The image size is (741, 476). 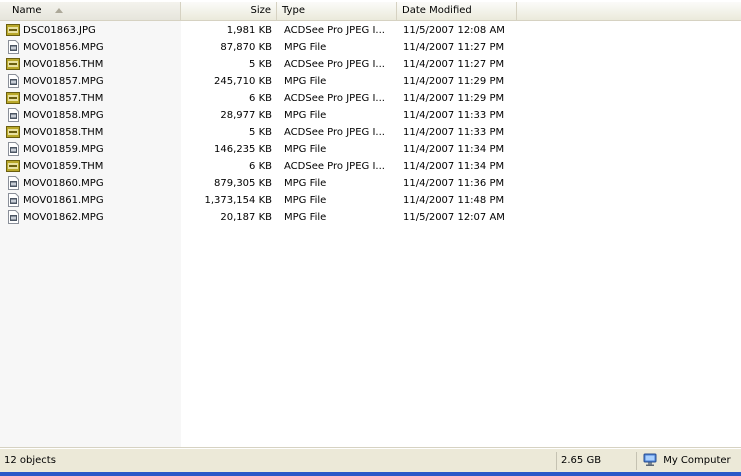 I want to click on file-name: DSC01863.JPG, so click(x=59, y=30).